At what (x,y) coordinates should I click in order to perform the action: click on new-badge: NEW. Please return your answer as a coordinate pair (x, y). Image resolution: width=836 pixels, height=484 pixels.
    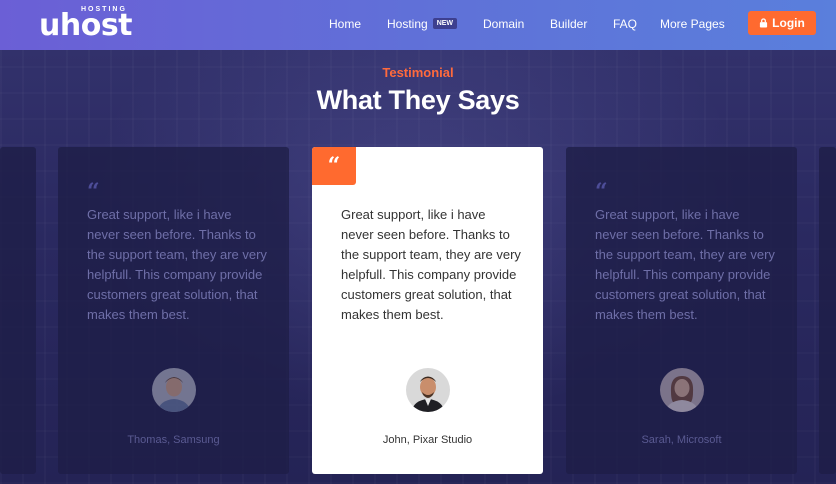
    Looking at the image, I should click on (445, 24).